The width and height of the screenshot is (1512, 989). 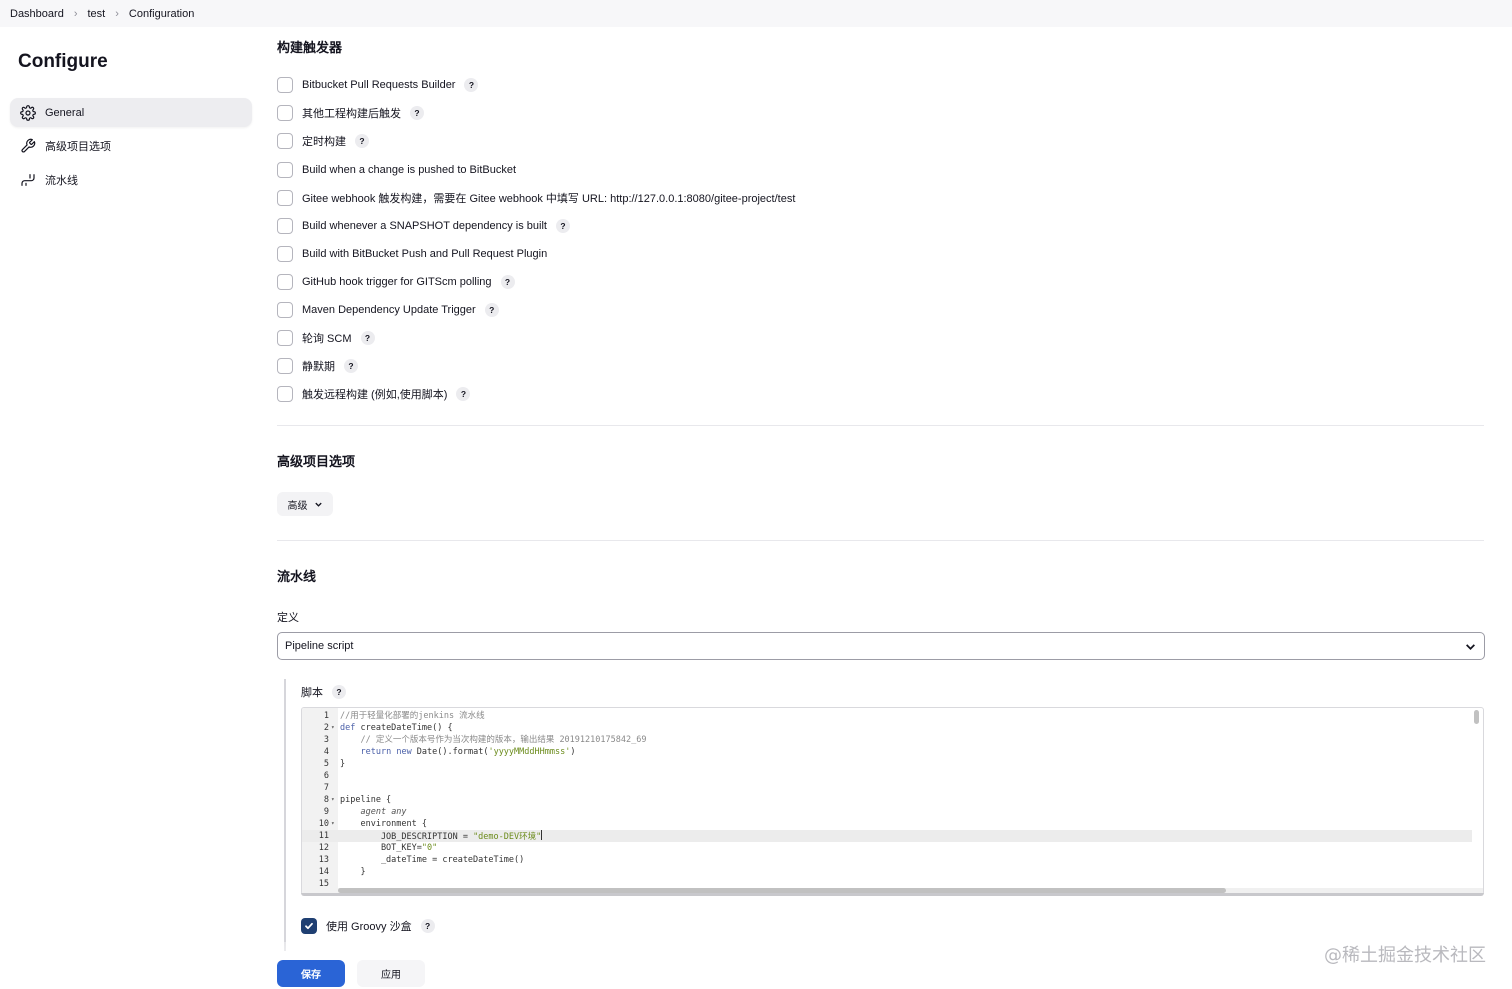 I want to click on trigger-option: 轮询 SCM ?, so click(x=326, y=338).